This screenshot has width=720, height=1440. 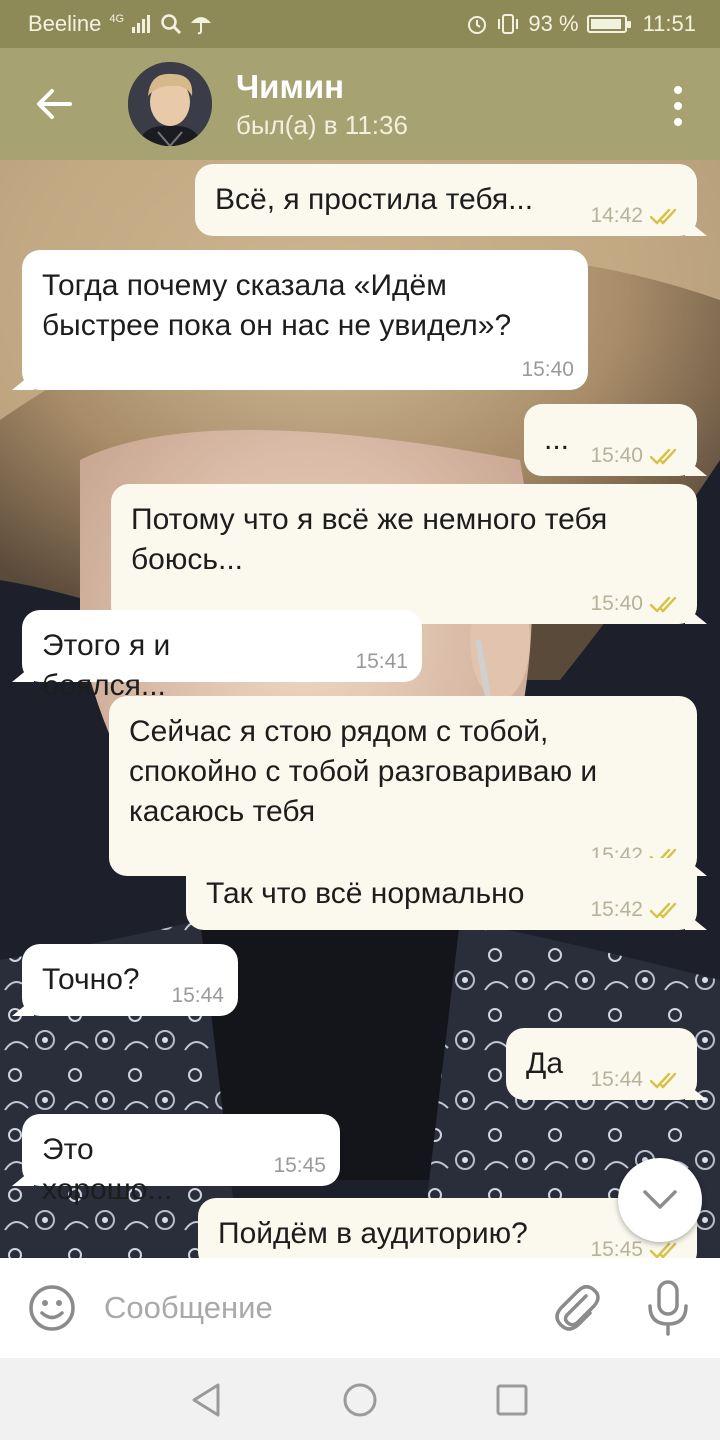 What do you see at coordinates (360, 24) in the screenshot?
I see `status-bar: Beeline 4G 93 % 11:51` at bounding box center [360, 24].